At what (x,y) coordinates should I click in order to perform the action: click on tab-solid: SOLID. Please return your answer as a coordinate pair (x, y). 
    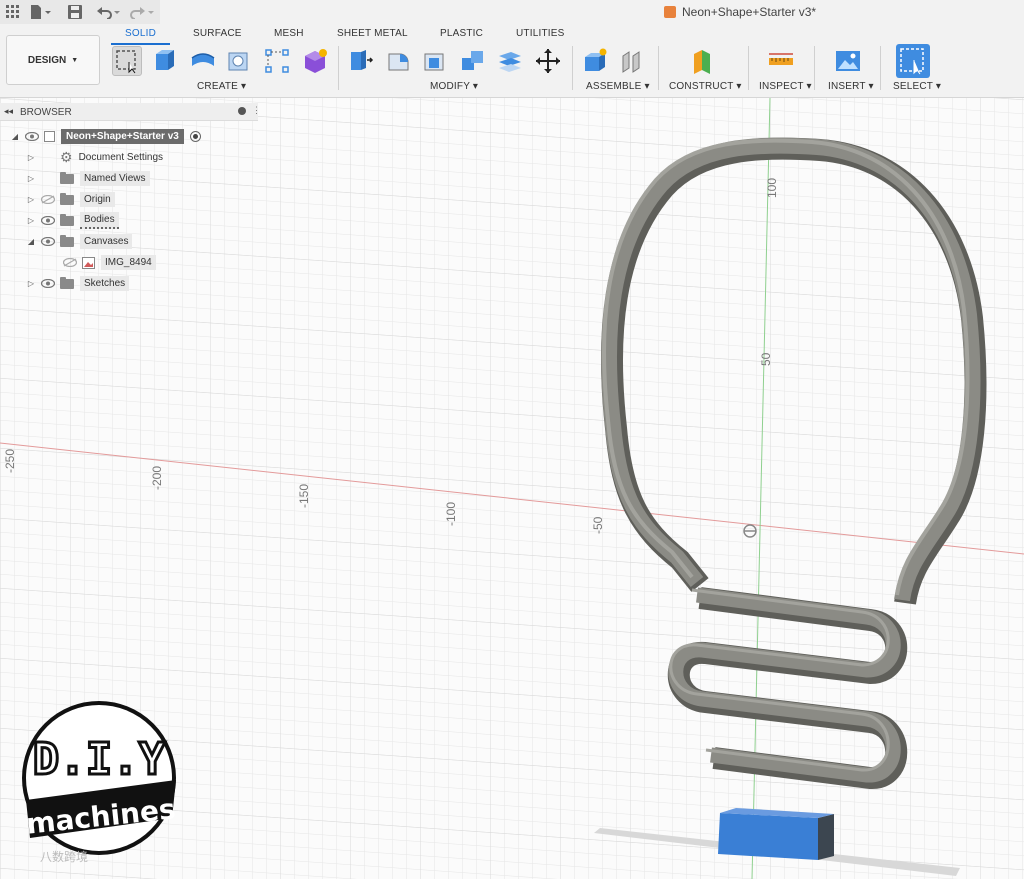
    Looking at the image, I should click on (140, 36).